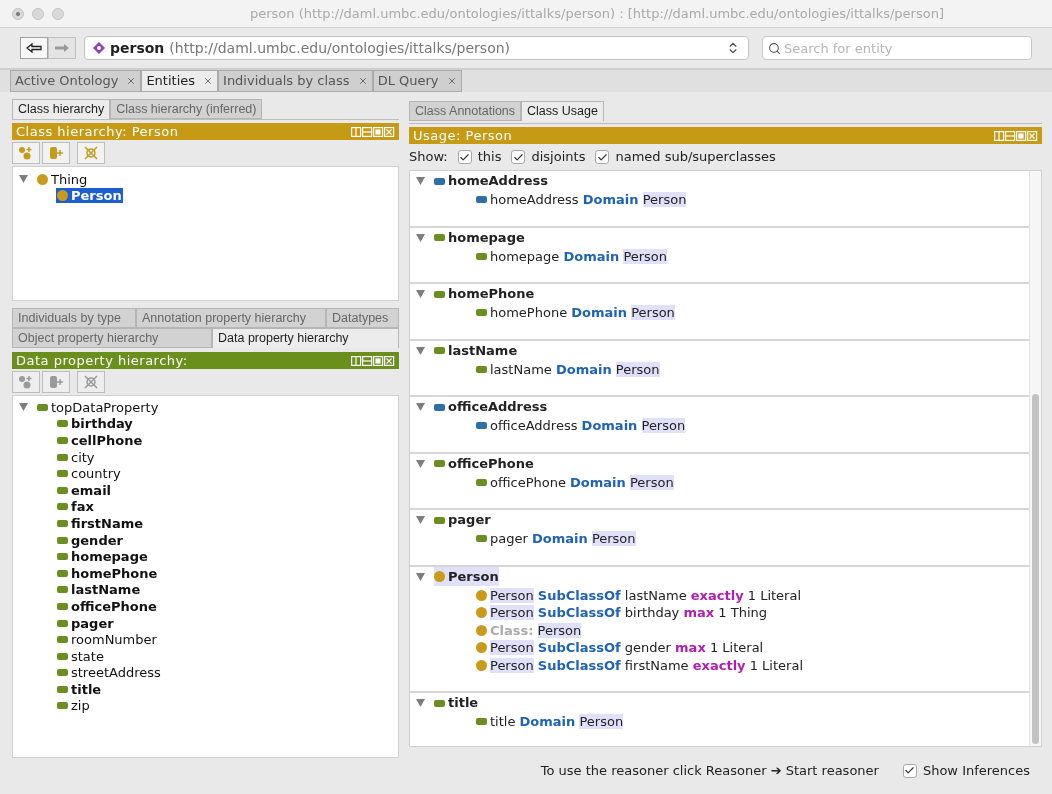 This screenshot has height=794, width=1052. What do you see at coordinates (62, 179) in the screenshot?
I see `tree-item: Thing` at bounding box center [62, 179].